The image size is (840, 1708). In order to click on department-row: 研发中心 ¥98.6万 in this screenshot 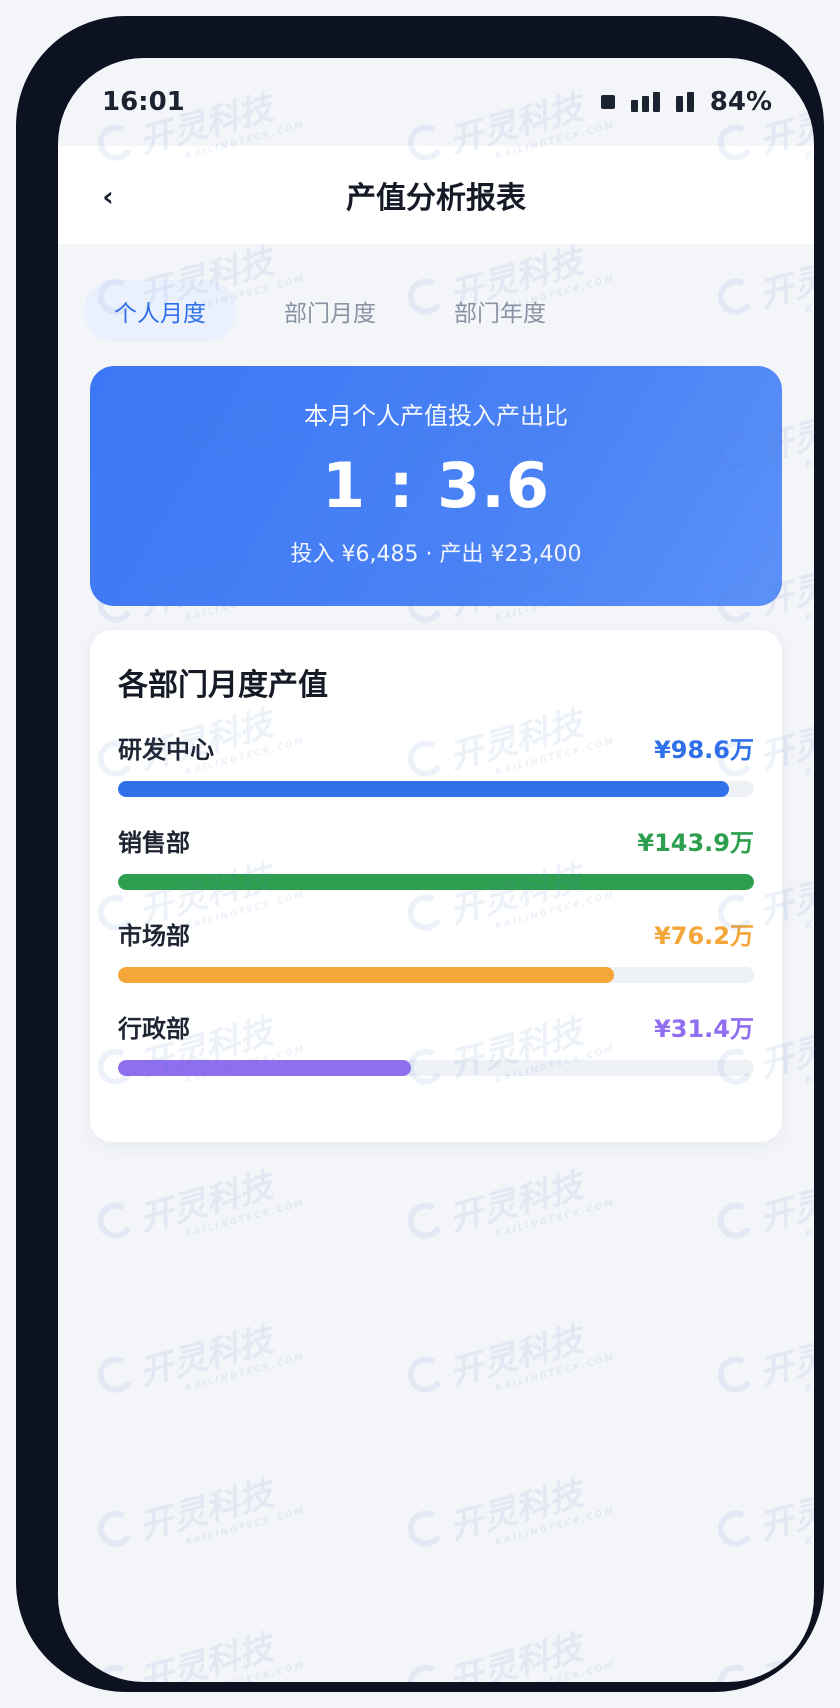, I will do `click(436, 747)`.